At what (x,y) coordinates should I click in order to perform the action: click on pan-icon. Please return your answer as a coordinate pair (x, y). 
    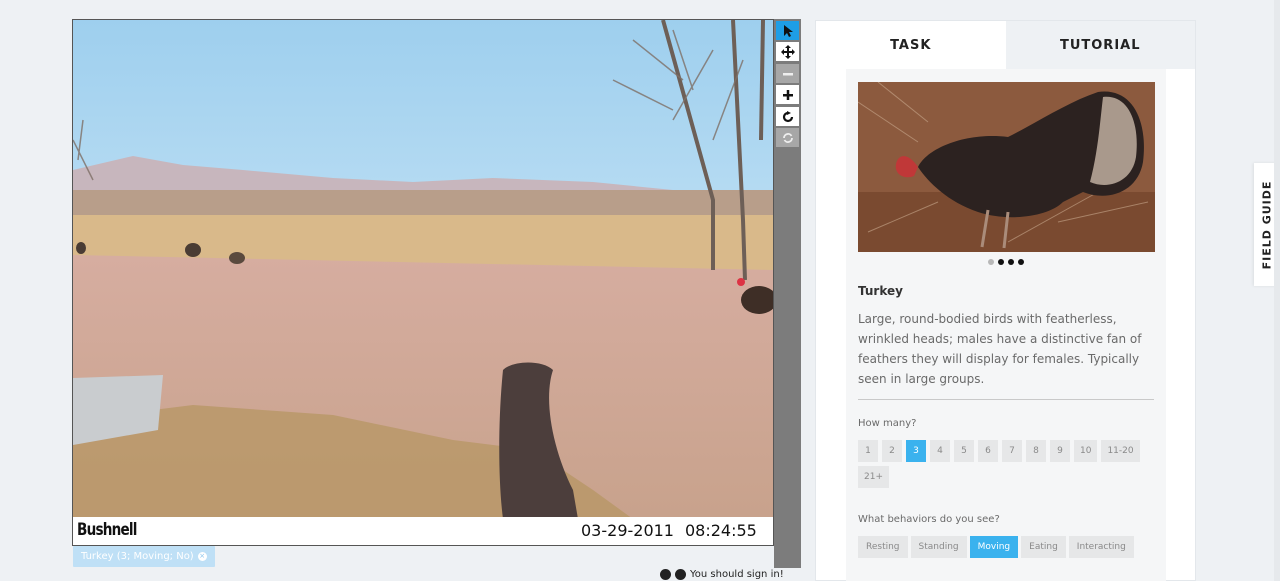
    Looking at the image, I should click on (787, 51).